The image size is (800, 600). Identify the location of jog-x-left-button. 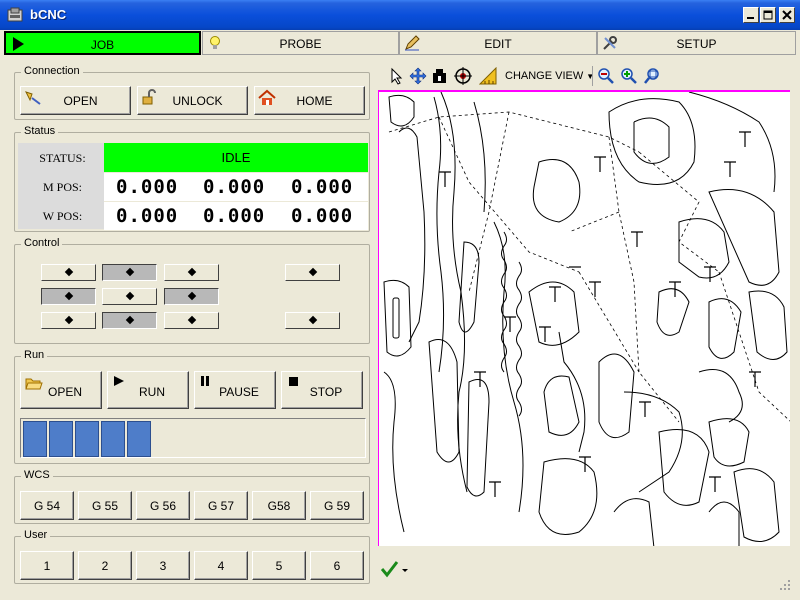
(68, 296).